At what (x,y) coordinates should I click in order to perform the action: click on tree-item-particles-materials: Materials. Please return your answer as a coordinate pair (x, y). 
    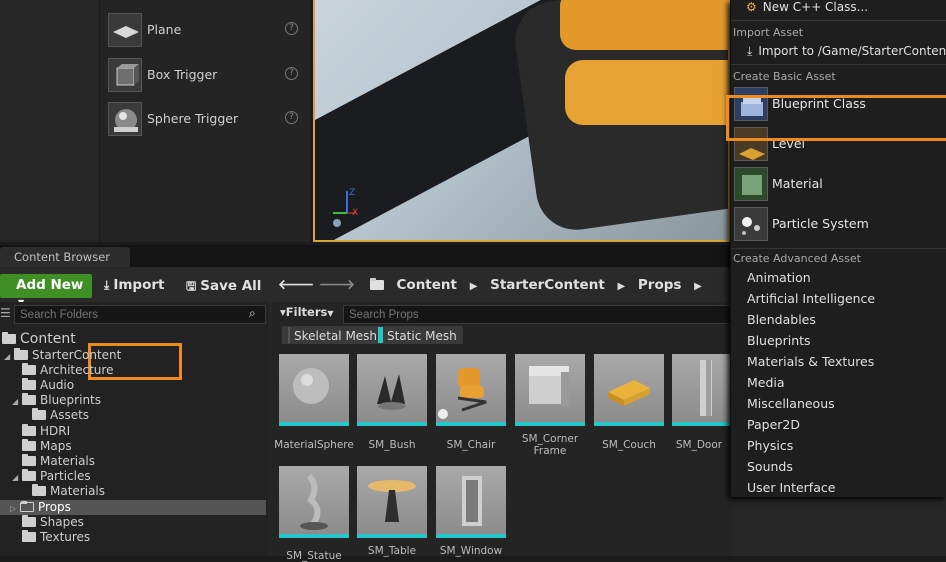
    Looking at the image, I should click on (68, 491).